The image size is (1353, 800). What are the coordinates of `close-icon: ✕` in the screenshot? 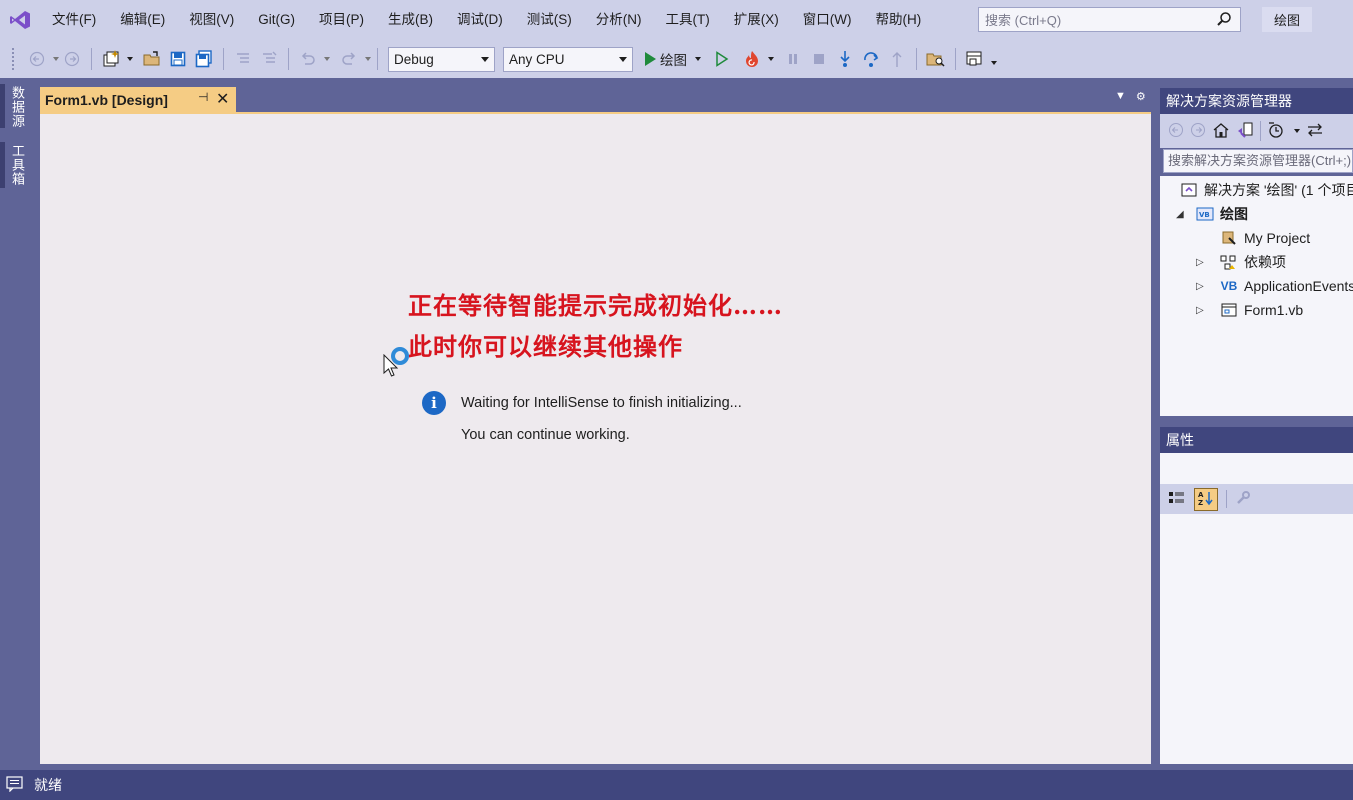 It's located at (222, 99).